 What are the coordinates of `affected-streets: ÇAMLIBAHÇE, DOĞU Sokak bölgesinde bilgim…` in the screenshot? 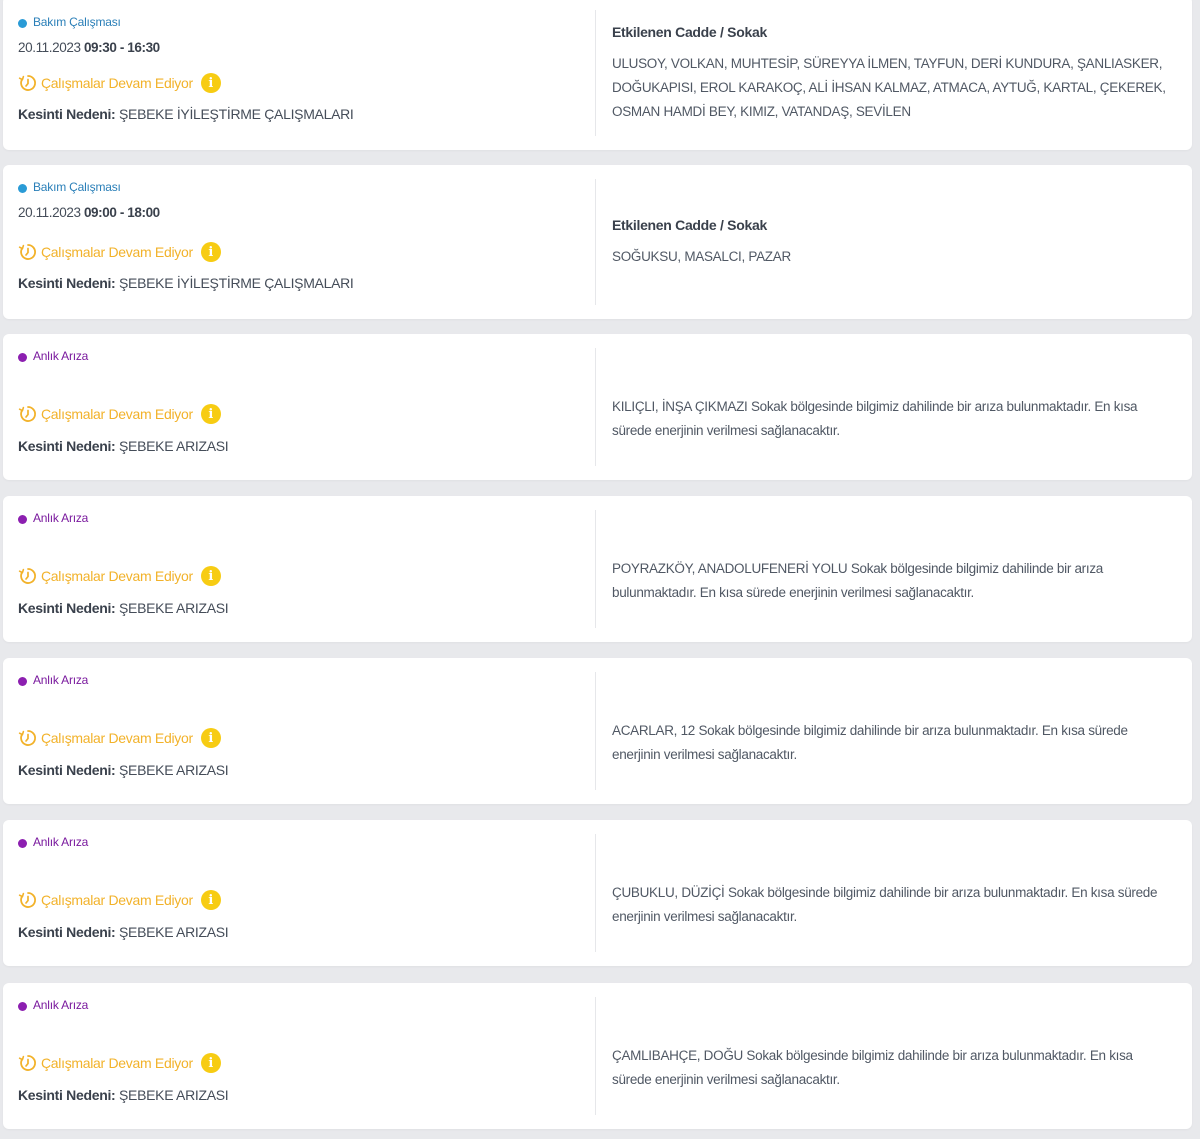 It's located at (890, 1068).